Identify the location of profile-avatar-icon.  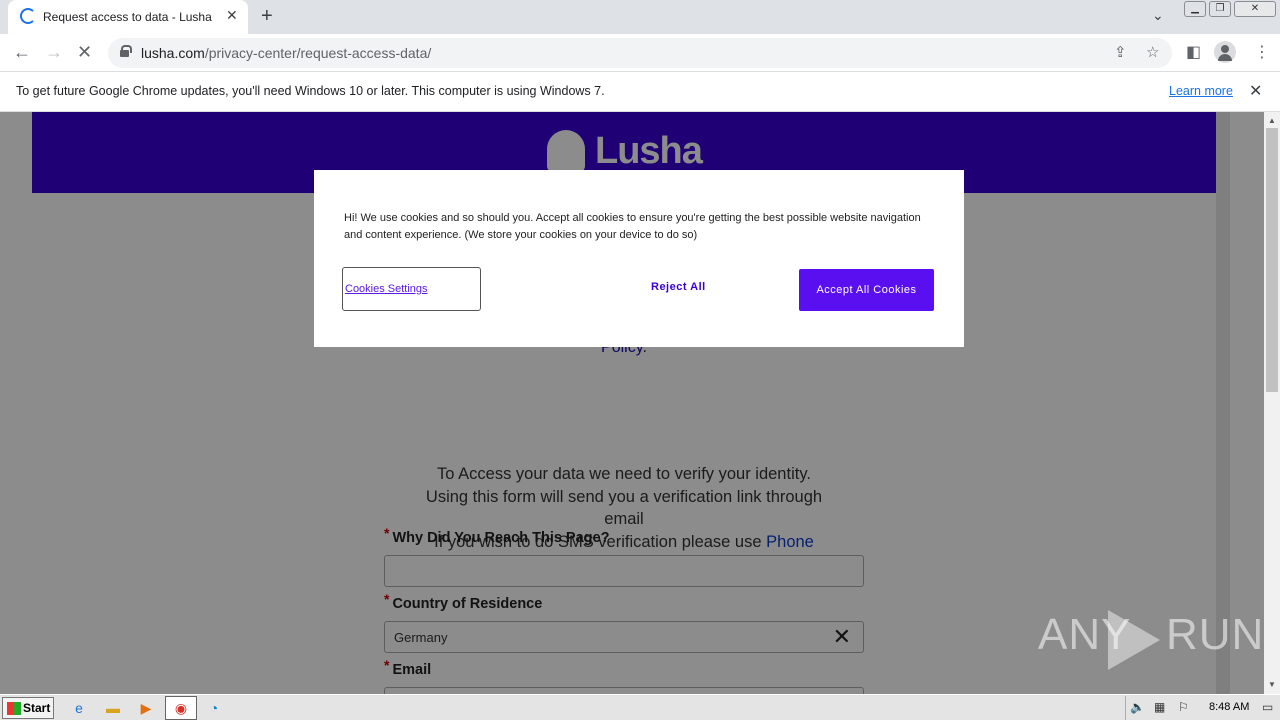
(1225, 52).